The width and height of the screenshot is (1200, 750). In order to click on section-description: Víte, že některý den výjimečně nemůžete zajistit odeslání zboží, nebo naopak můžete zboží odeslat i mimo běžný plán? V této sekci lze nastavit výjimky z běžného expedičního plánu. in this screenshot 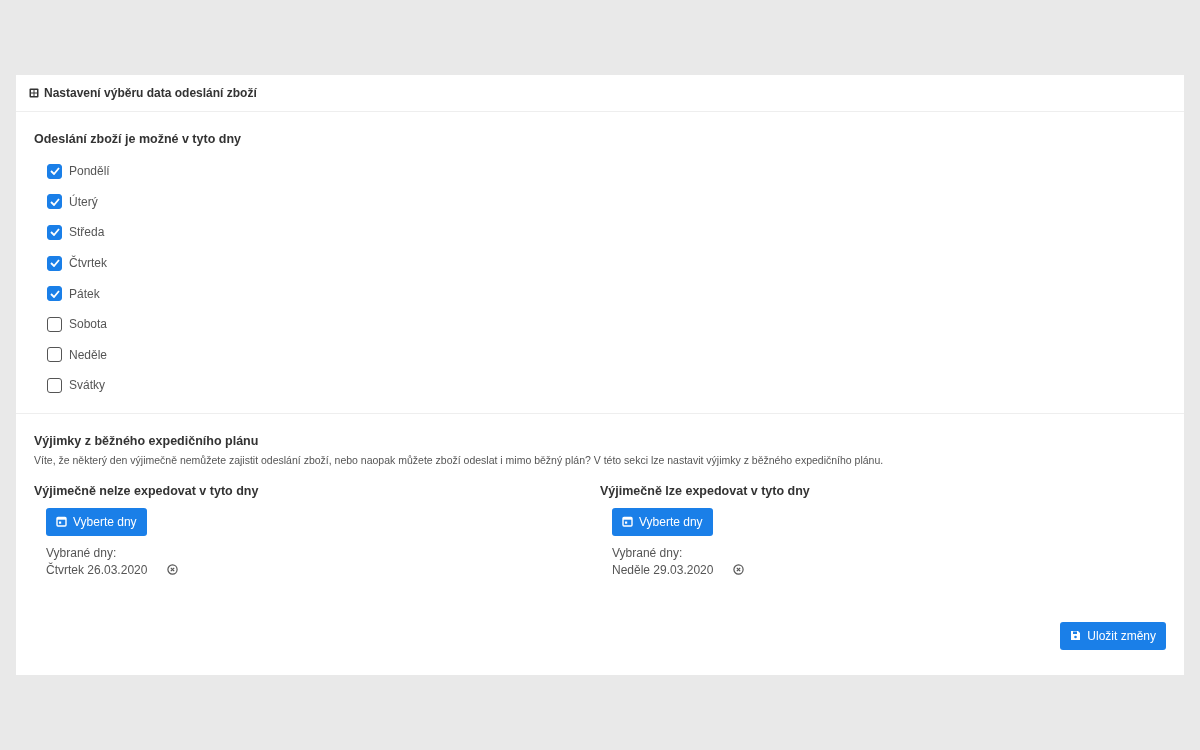, I will do `click(459, 459)`.